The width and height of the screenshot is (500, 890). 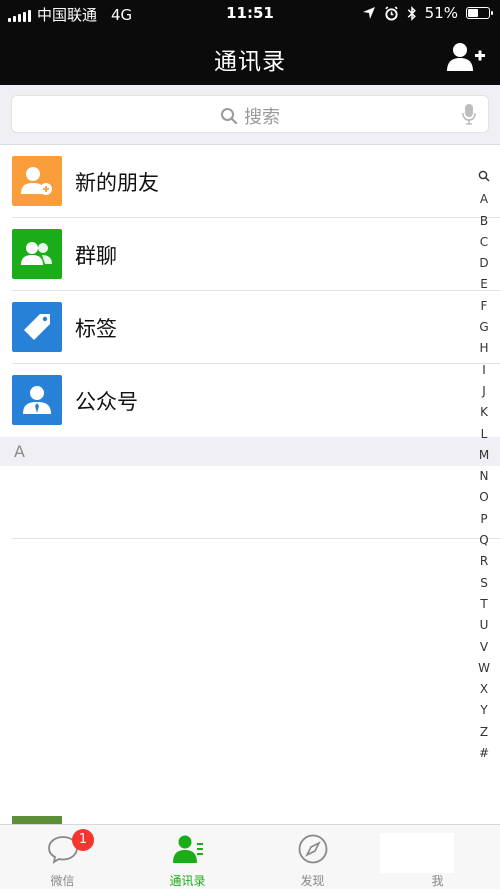 I want to click on index-letter: O, so click(x=484, y=497).